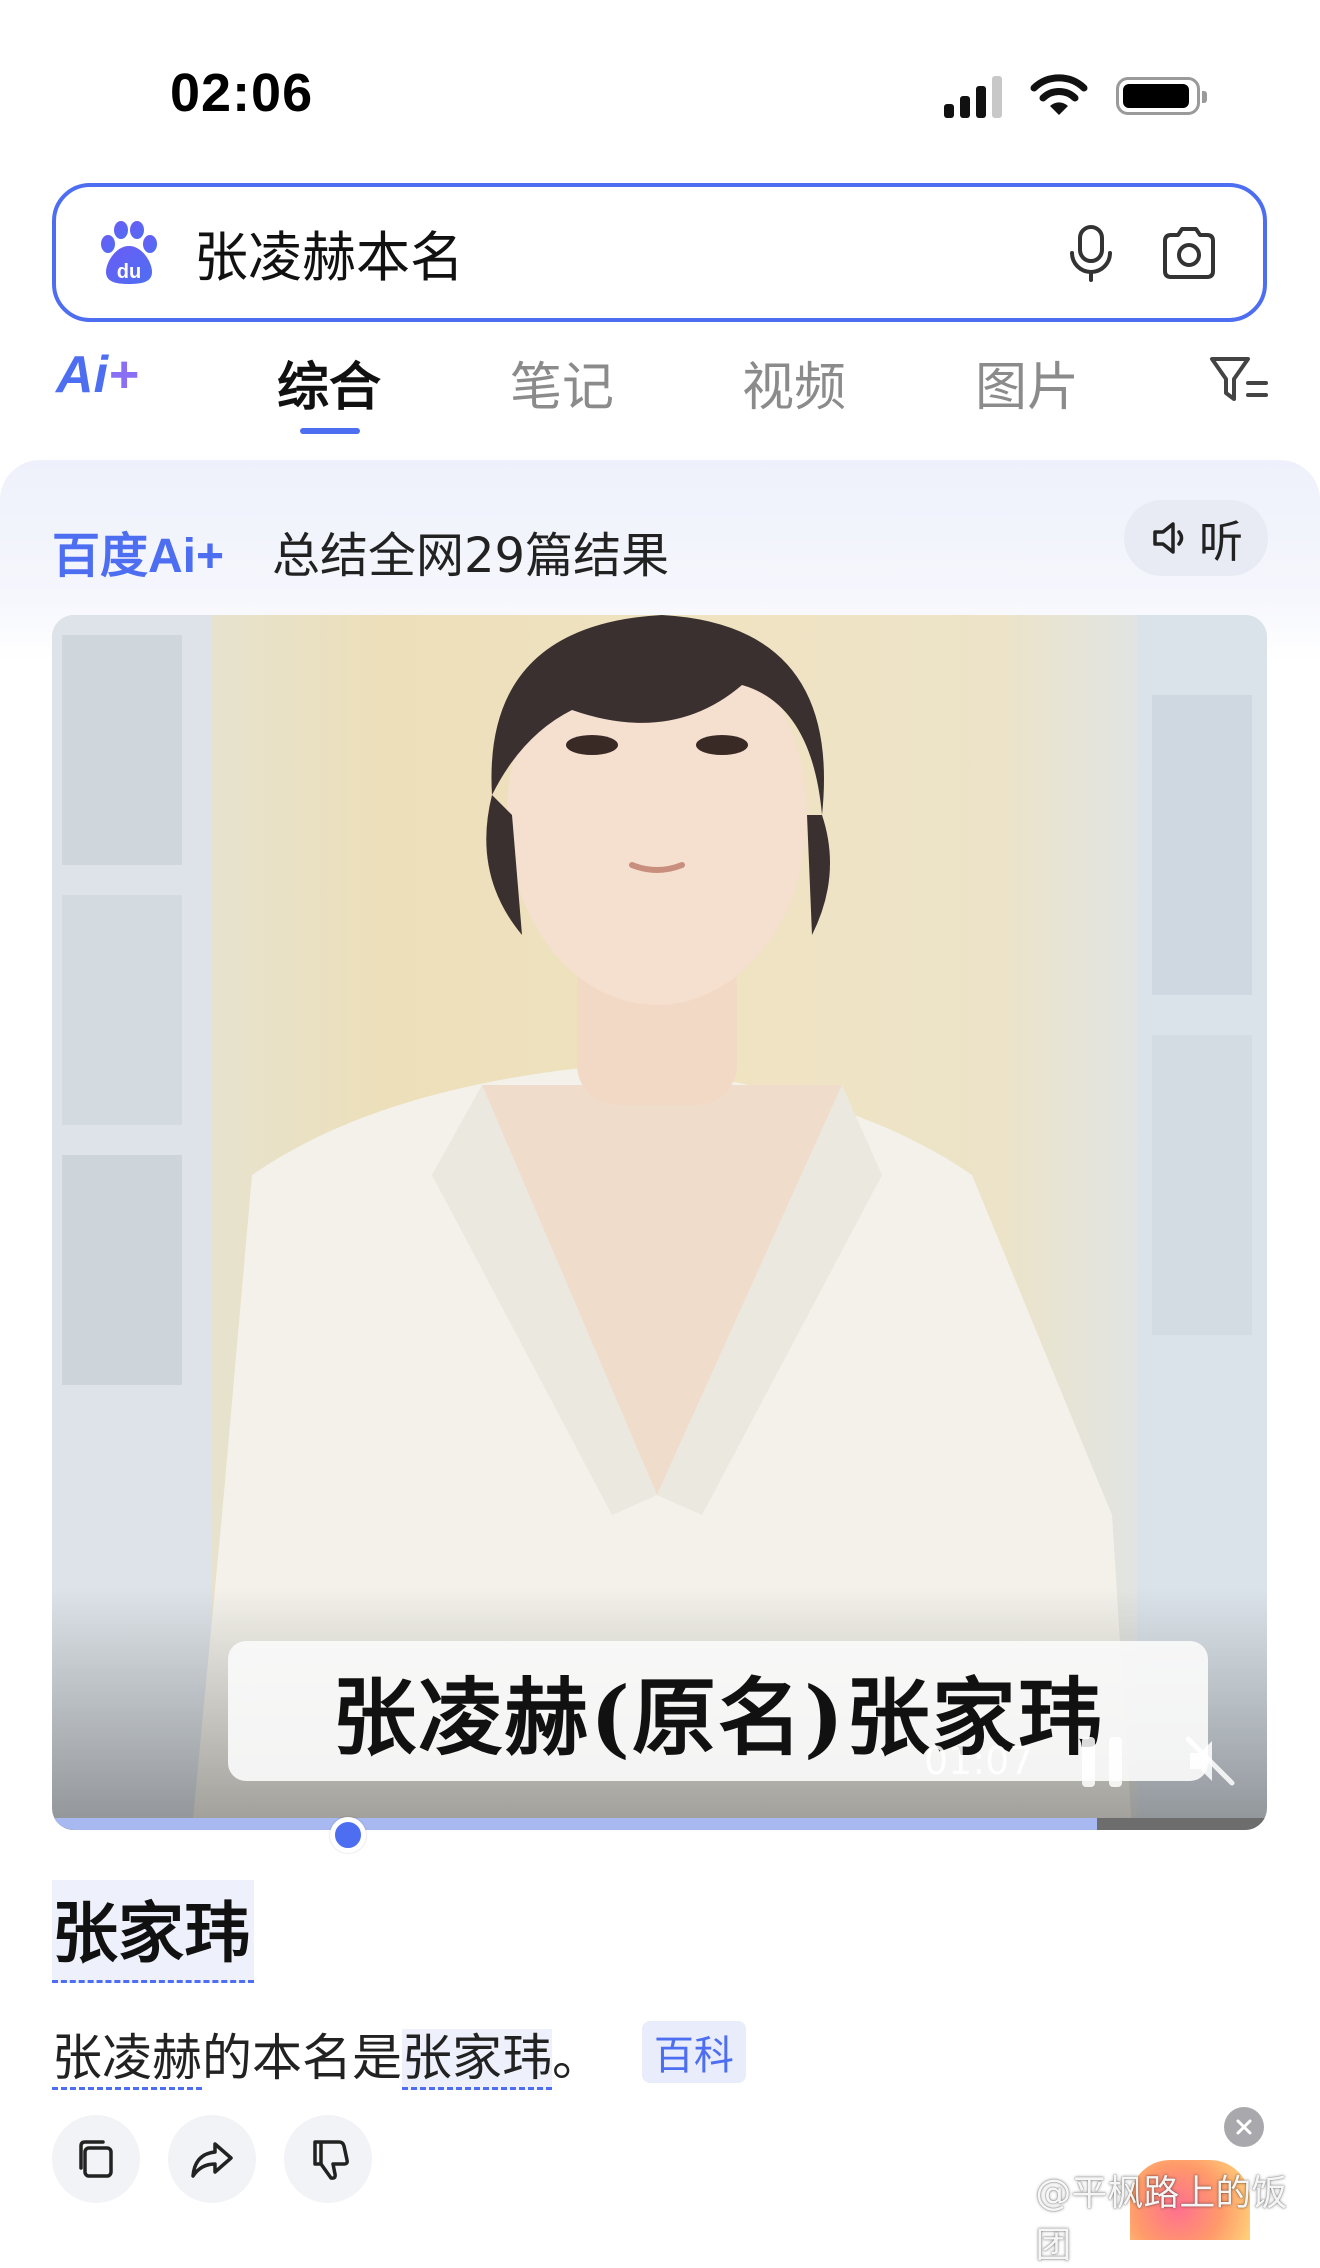 This screenshot has height=2268, width=1320. Describe the element at coordinates (973, 96) in the screenshot. I see `signal-icon` at that location.